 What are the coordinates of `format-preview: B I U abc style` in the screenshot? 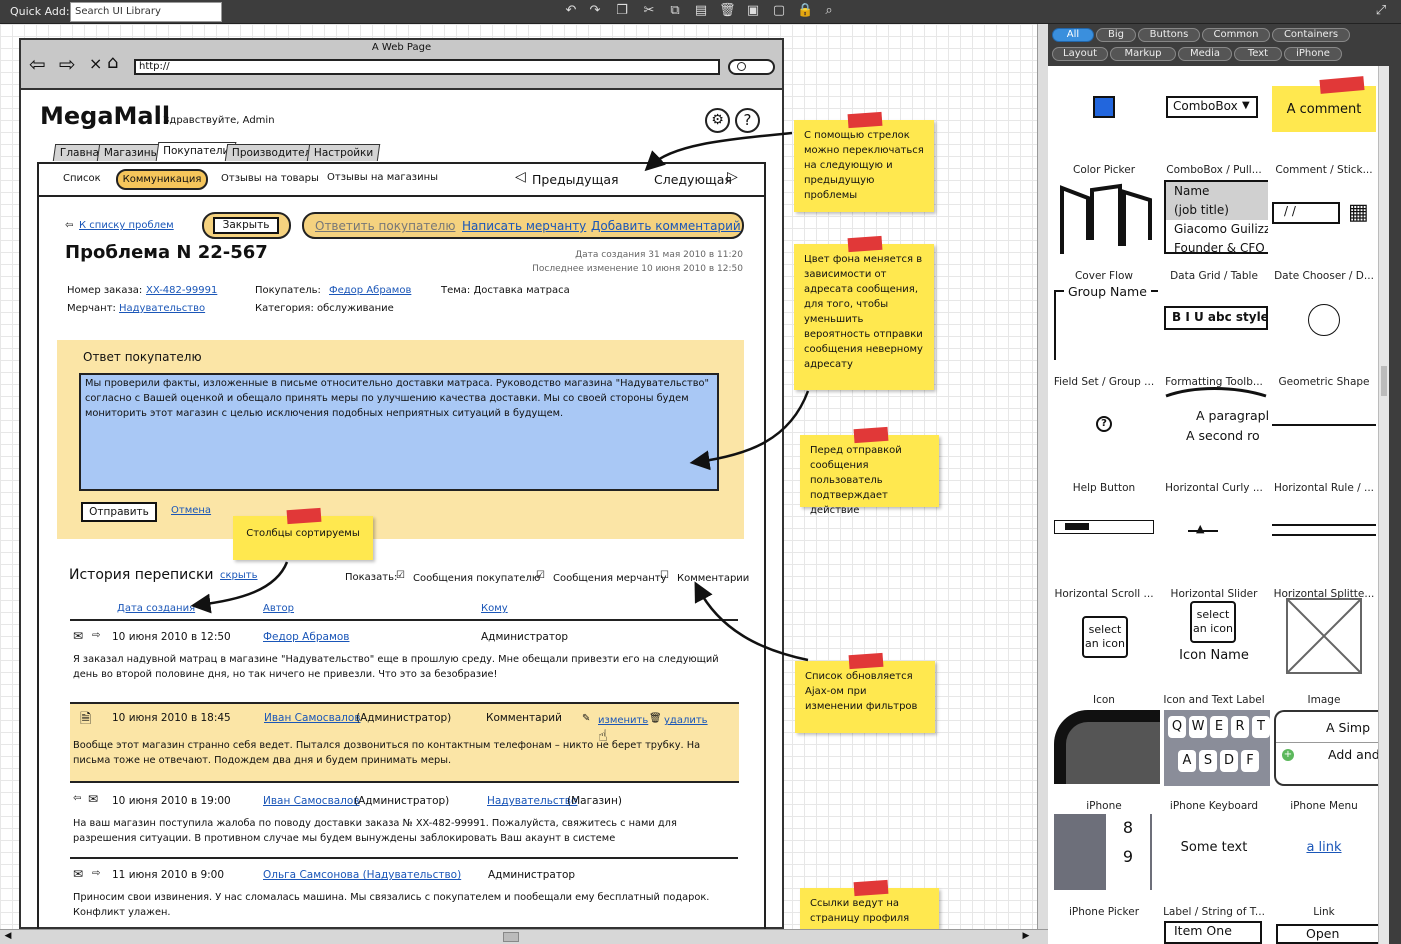 It's located at (1216, 318).